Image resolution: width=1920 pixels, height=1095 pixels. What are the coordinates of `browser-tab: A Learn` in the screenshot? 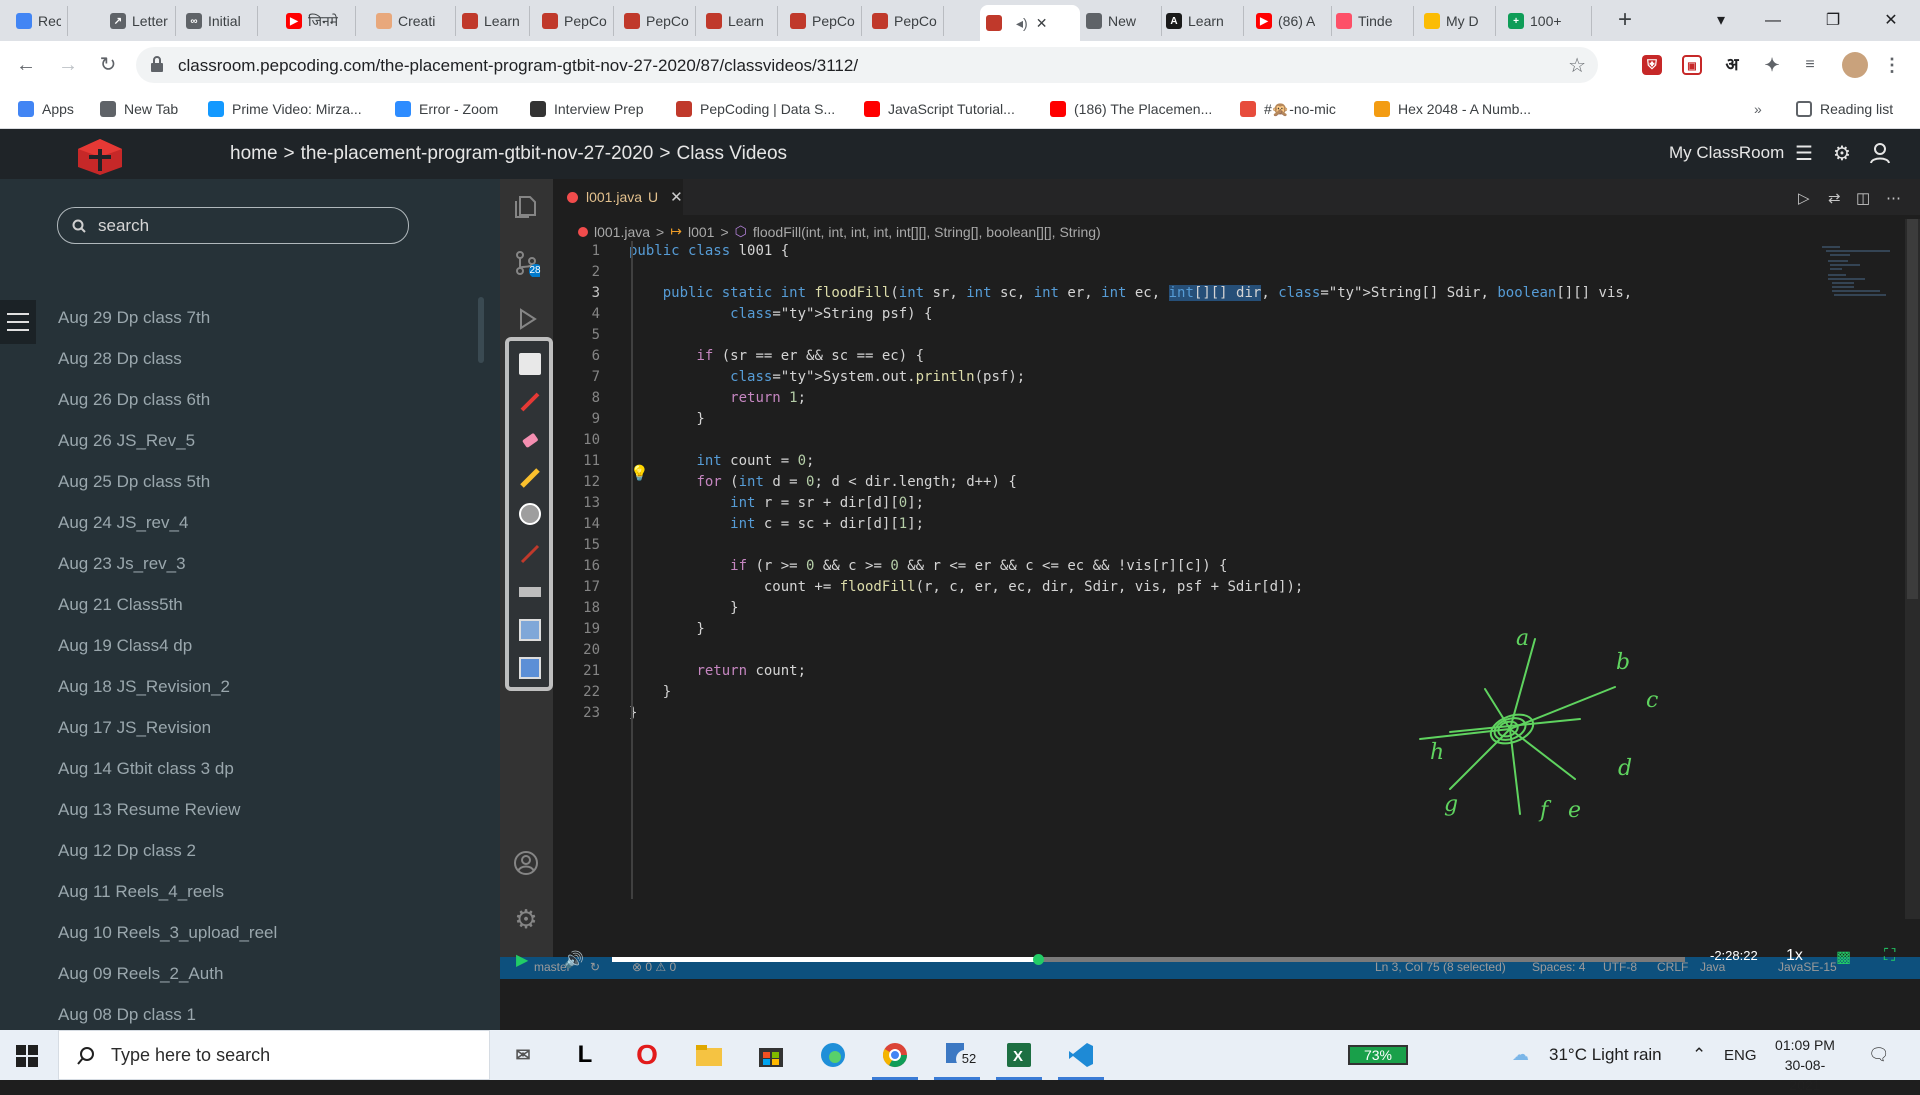 It's located at (1202, 21).